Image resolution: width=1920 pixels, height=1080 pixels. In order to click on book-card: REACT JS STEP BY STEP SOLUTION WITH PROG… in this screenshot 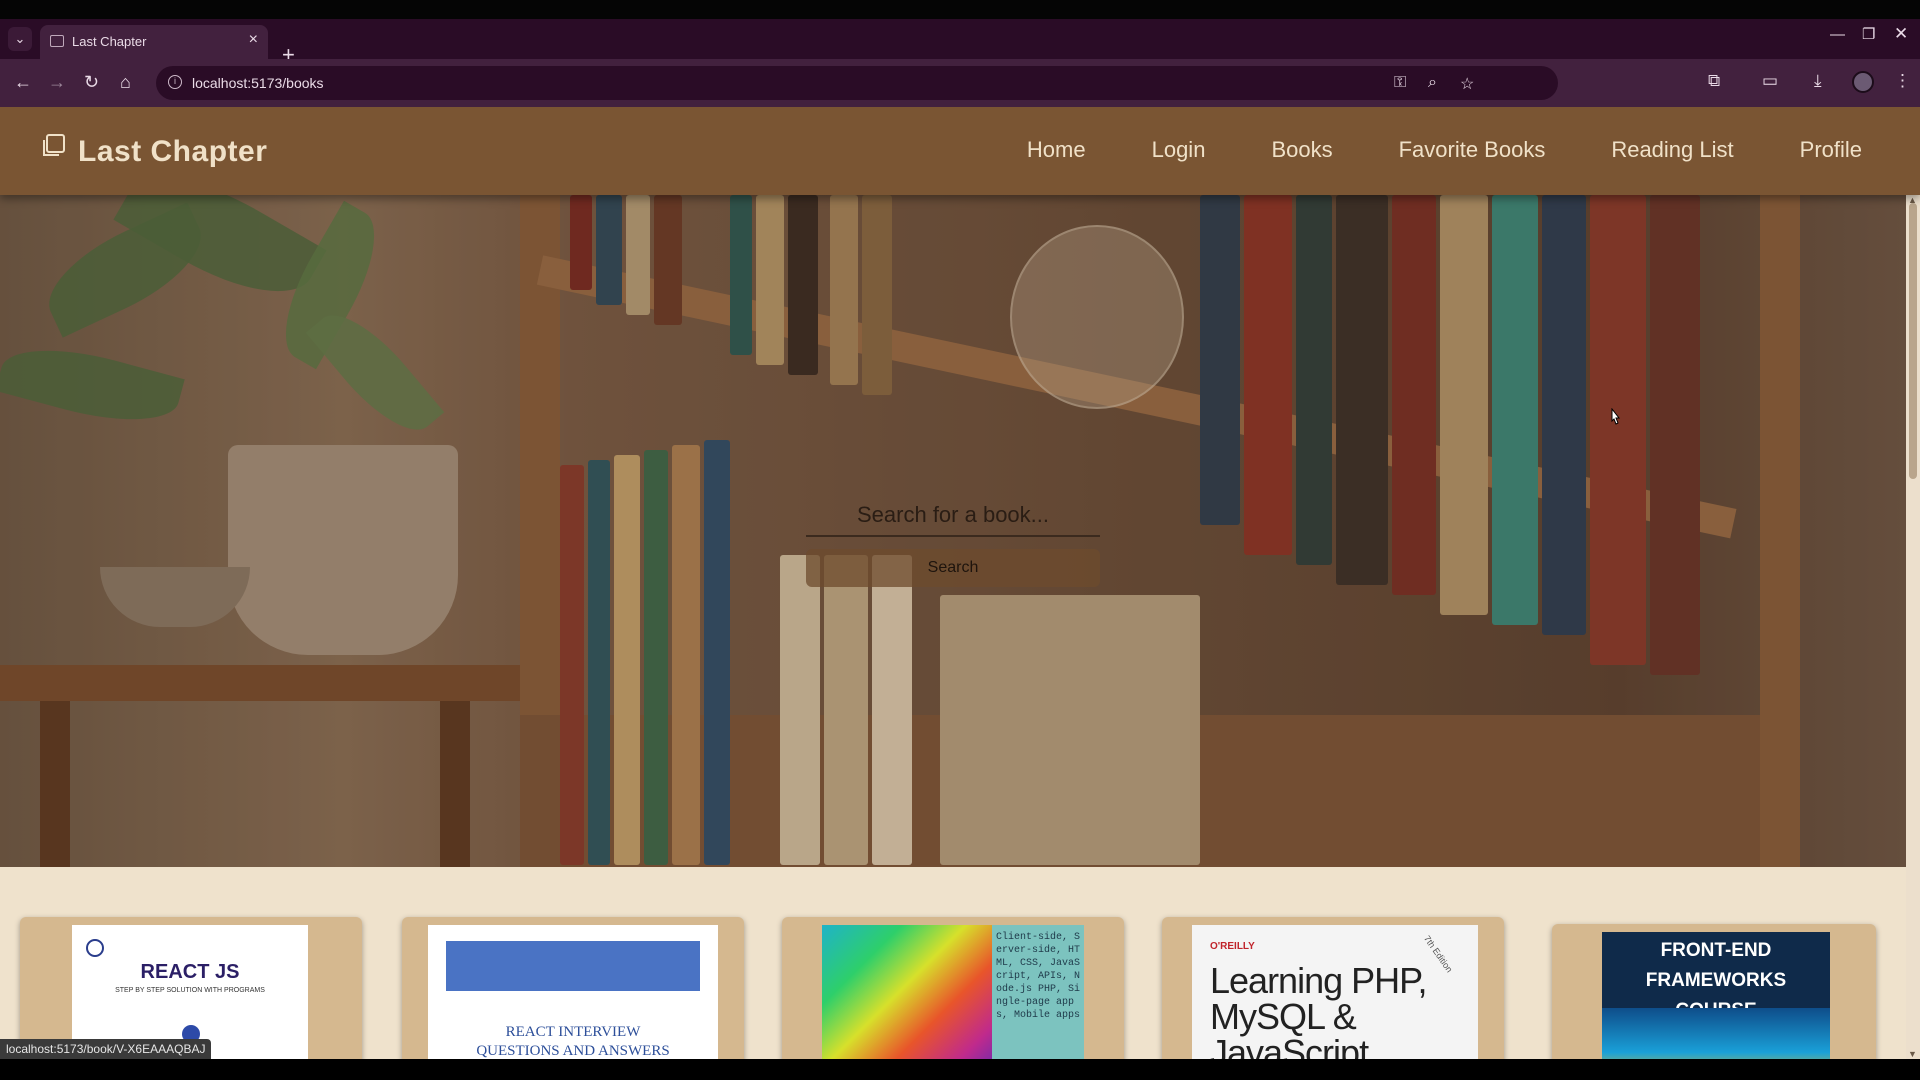, I will do `click(191, 988)`.